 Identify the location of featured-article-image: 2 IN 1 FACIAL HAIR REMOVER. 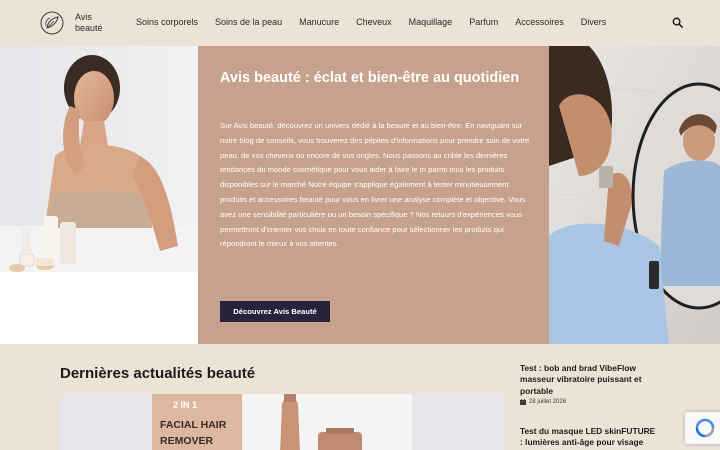
(282, 422).